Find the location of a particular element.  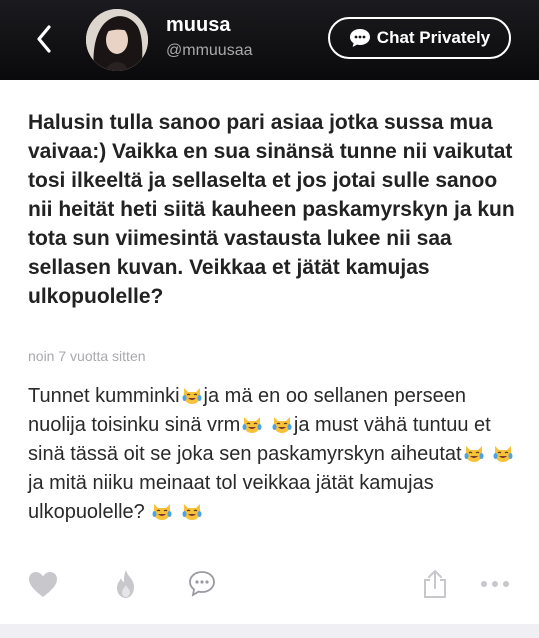

chat-privately-button: Chat Privately is located at coordinates (419, 38).